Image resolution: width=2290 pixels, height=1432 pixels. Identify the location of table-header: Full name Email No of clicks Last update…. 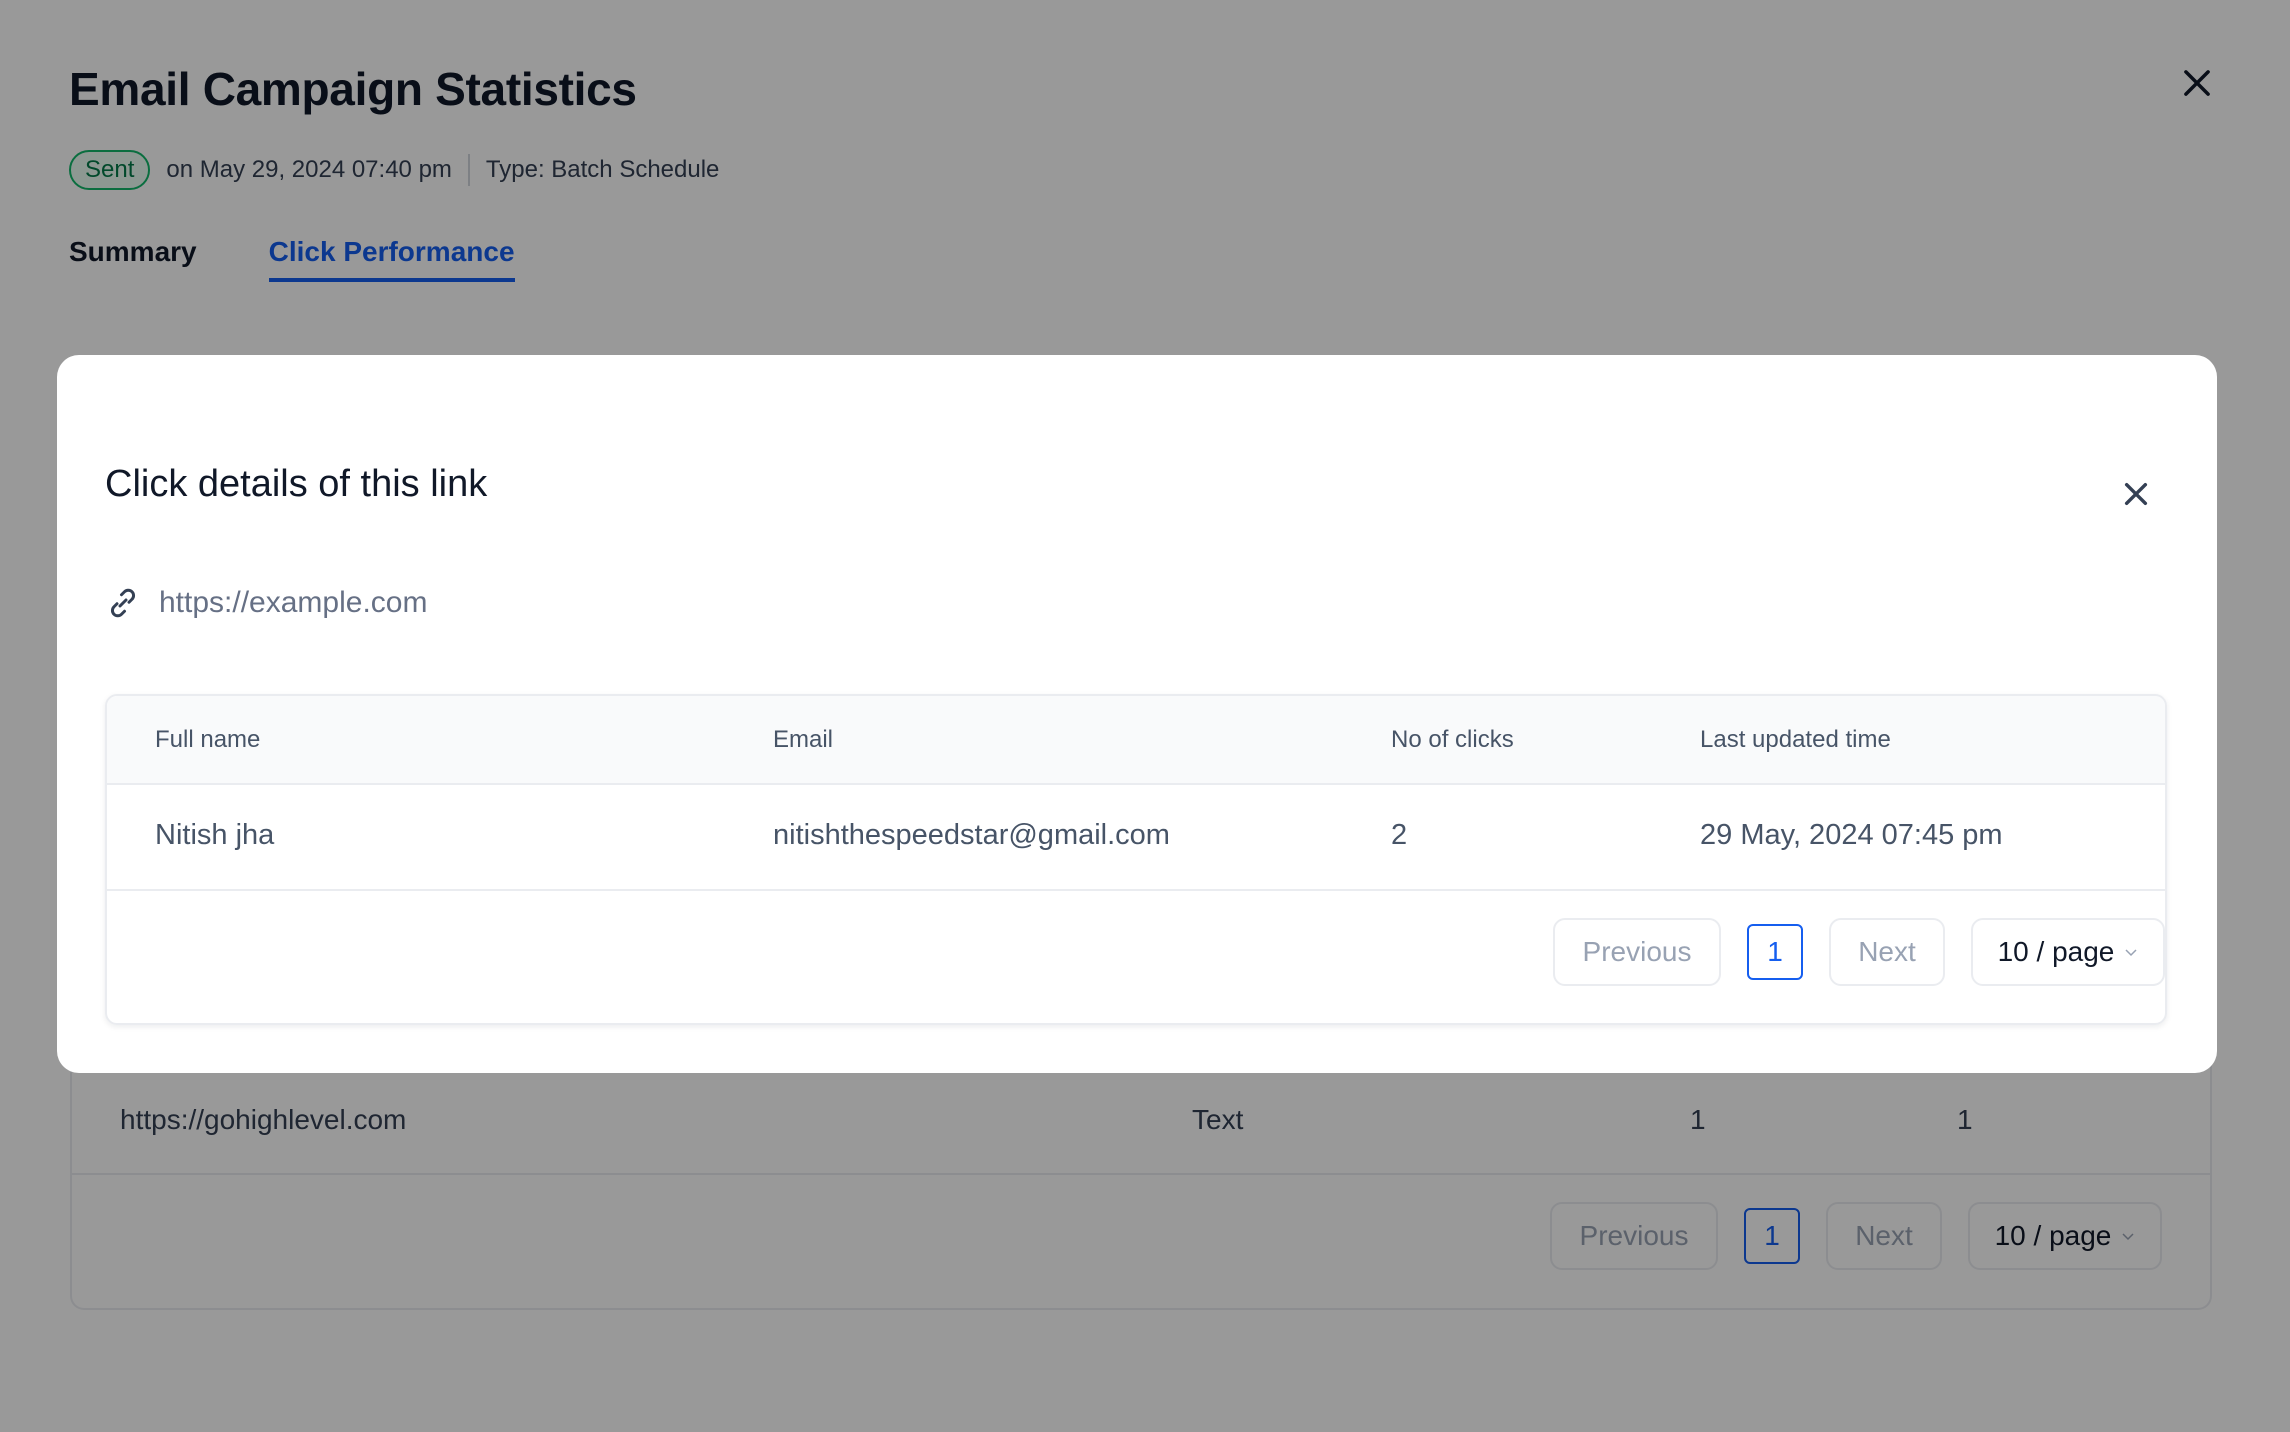
(1136, 740).